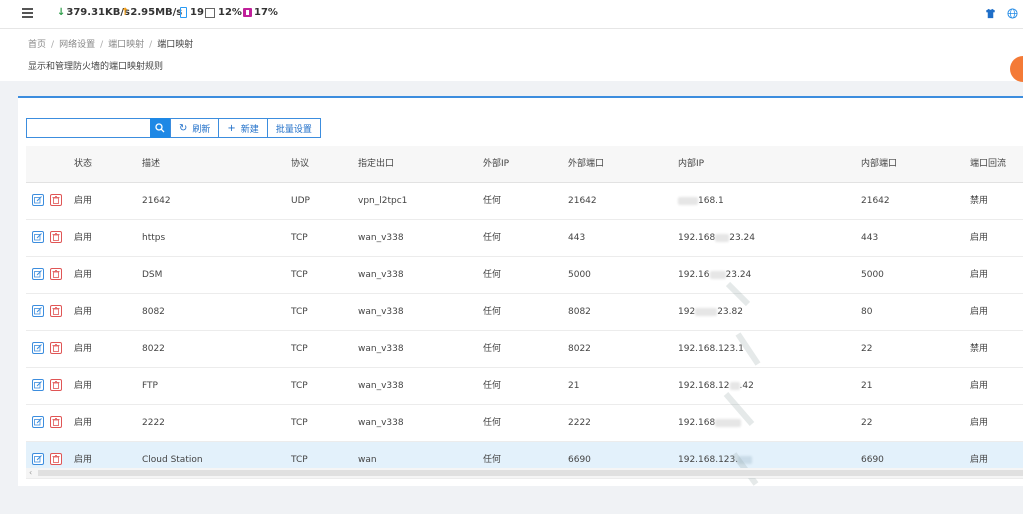 This screenshot has width=1023, height=514. Describe the element at coordinates (151, 164) in the screenshot. I see `column-description: 描述` at that location.